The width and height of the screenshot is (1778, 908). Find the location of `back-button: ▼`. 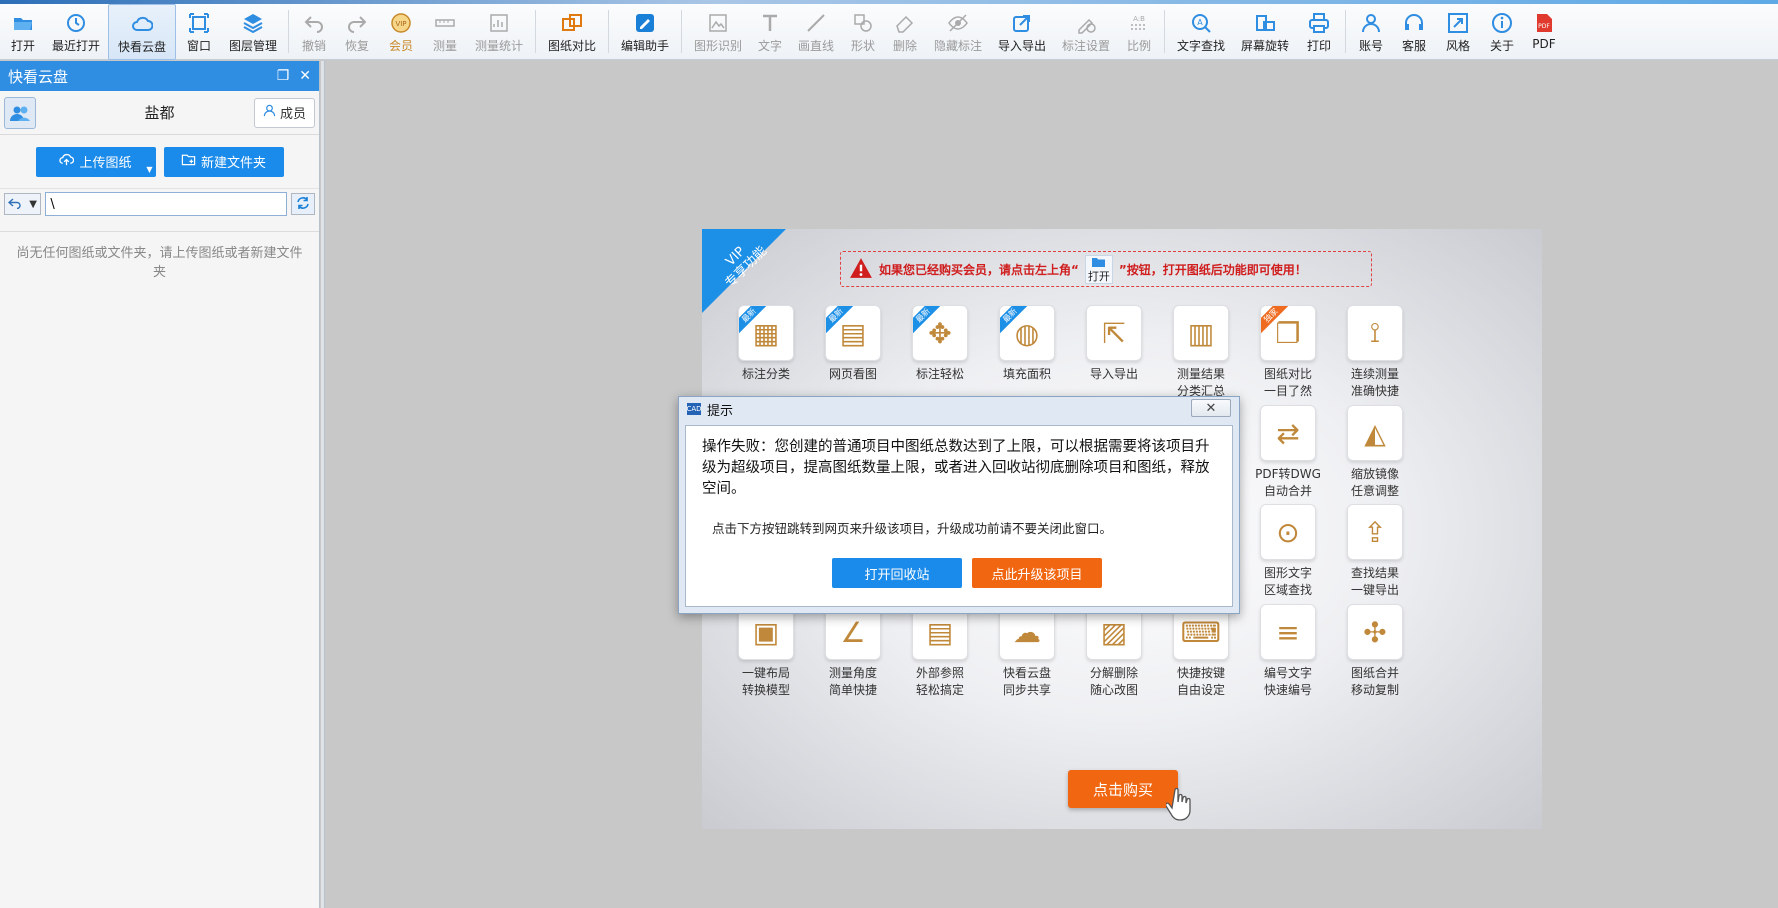

back-button: ▼ is located at coordinates (23, 204).